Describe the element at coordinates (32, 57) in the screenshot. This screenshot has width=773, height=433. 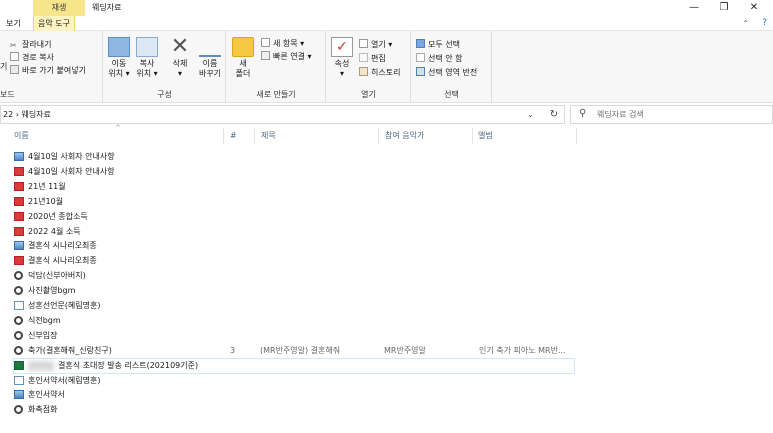
I see `copy-path-button: 경로 복사` at that location.